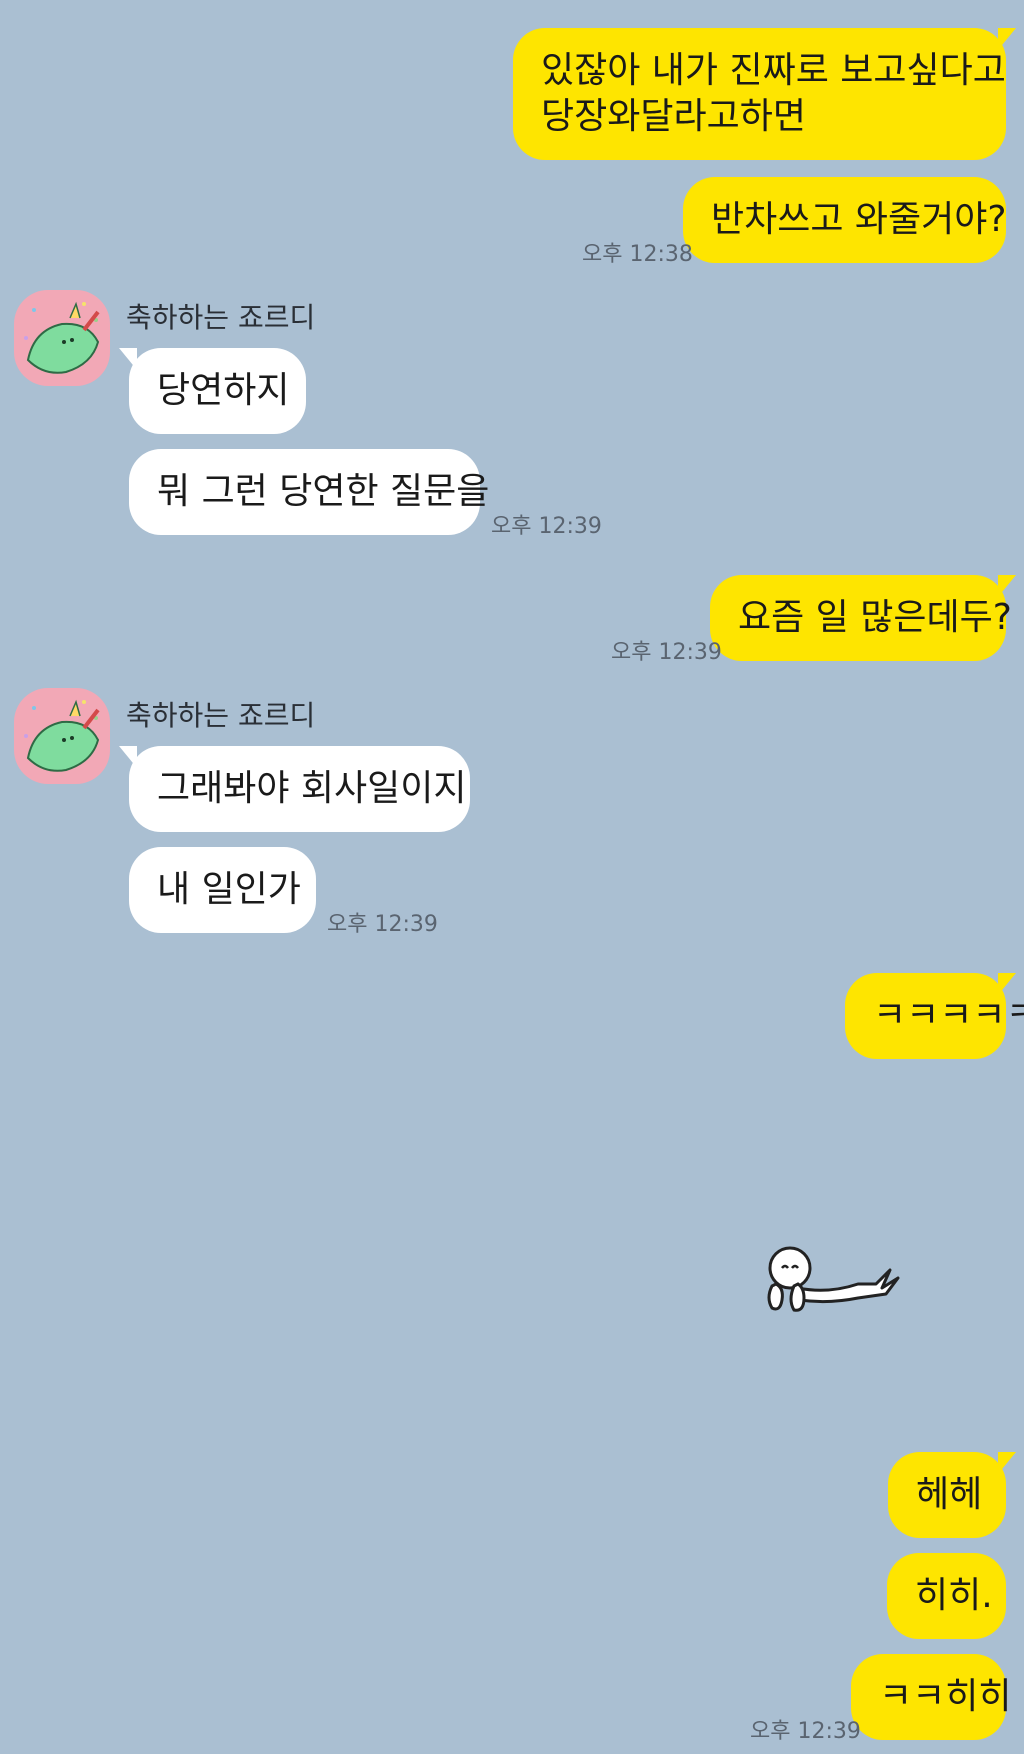  Describe the element at coordinates (845, 220) in the screenshot. I see `outgoing-message: 반차쓰고 와줄거야?` at that location.